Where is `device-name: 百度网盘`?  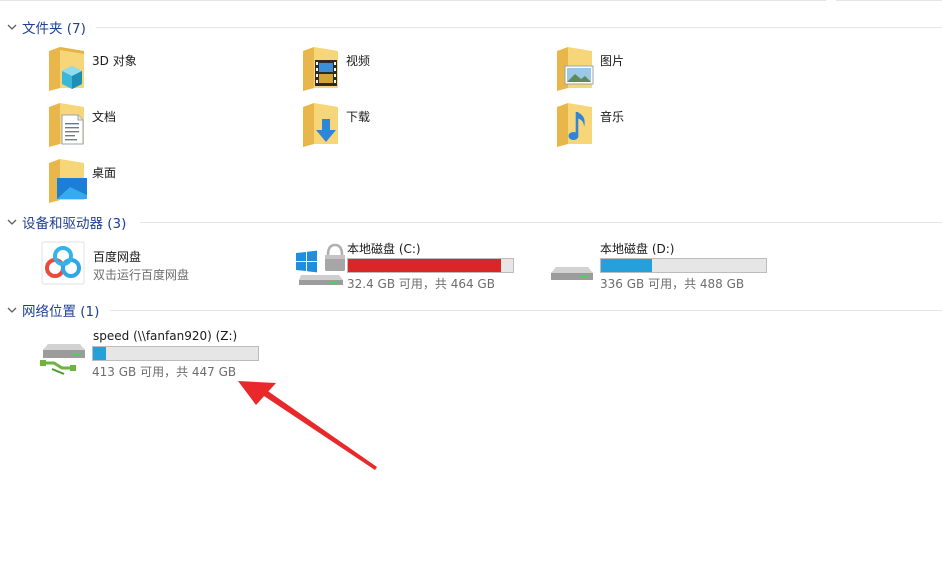
device-name: 百度网盘 is located at coordinates (117, 257).